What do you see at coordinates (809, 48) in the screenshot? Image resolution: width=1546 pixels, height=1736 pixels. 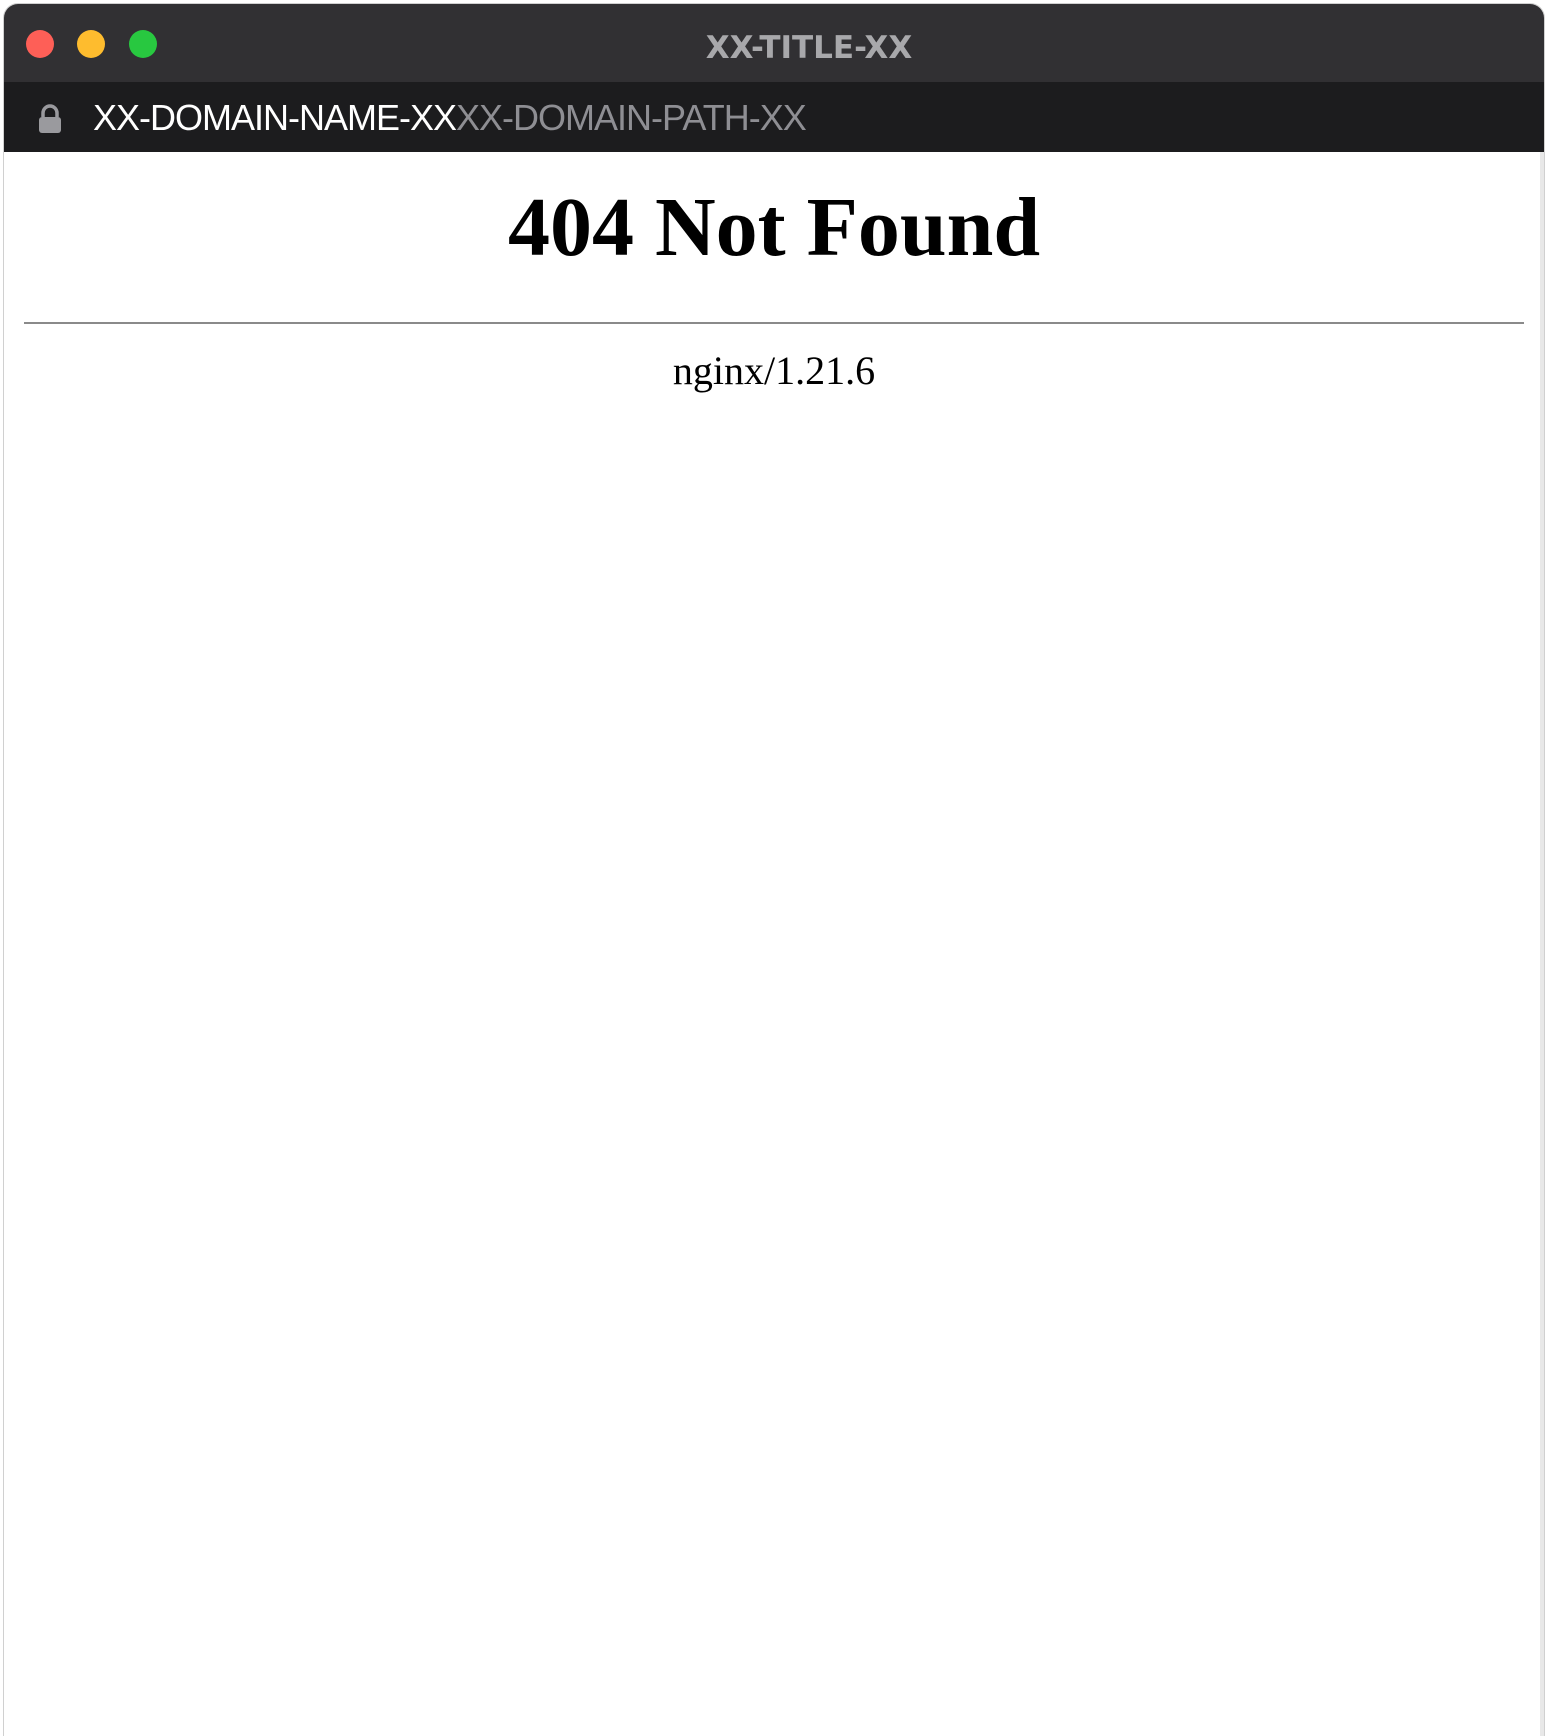 I see `window-title: XX-TITLE-XX` at bounding box center [809, 48].